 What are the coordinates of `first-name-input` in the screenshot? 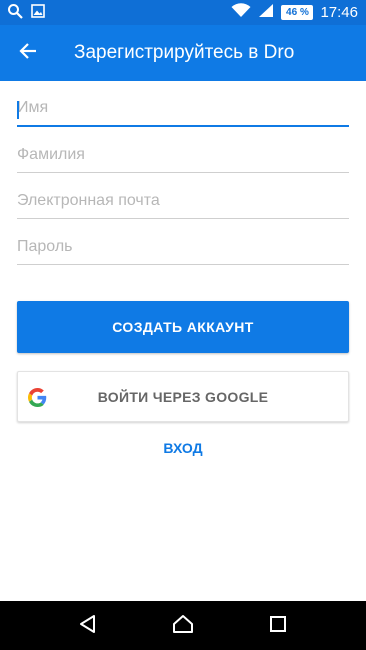 It's located at (183, 108).